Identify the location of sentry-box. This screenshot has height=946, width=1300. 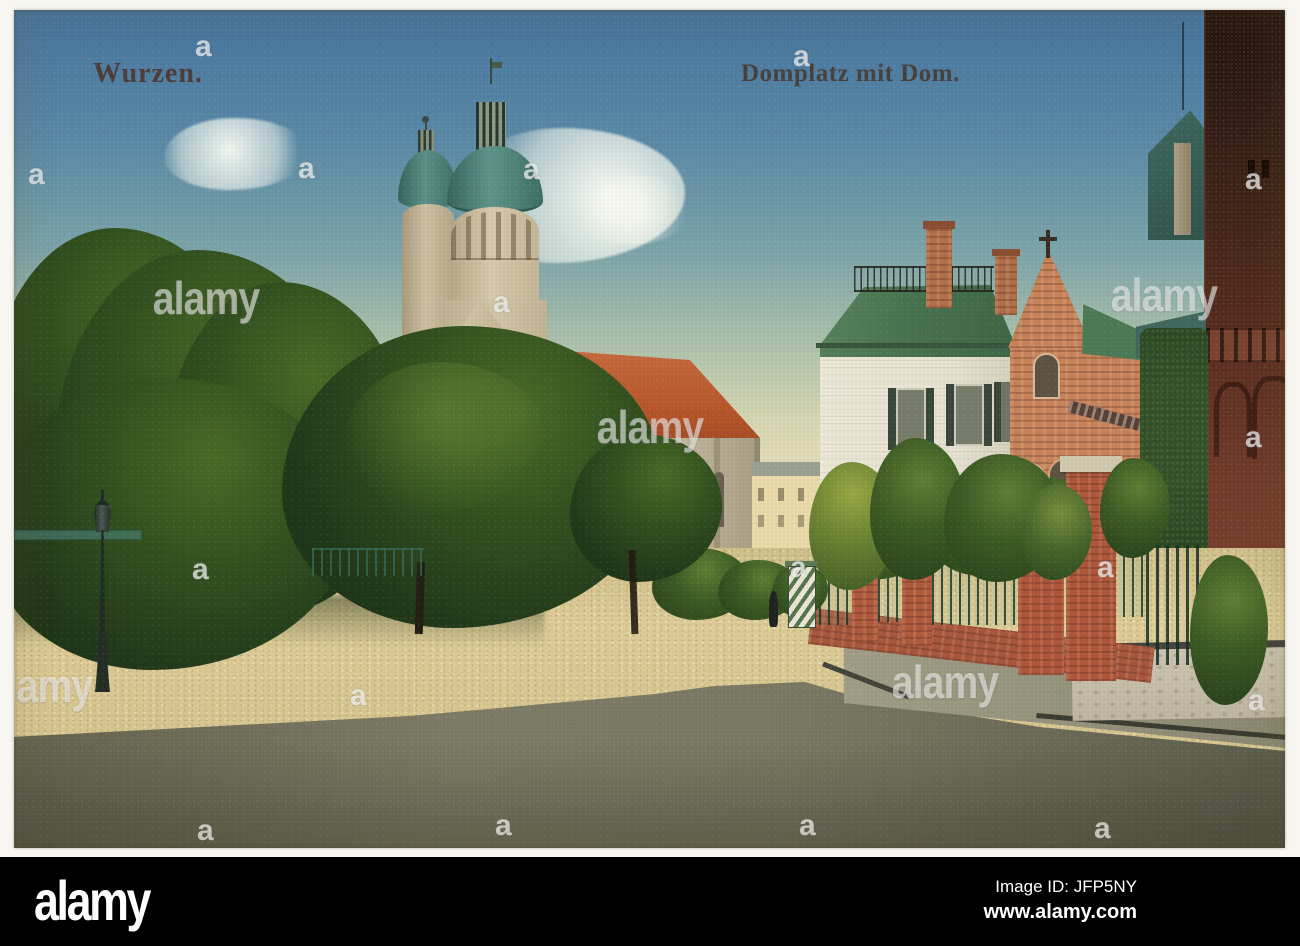
(802, 597).